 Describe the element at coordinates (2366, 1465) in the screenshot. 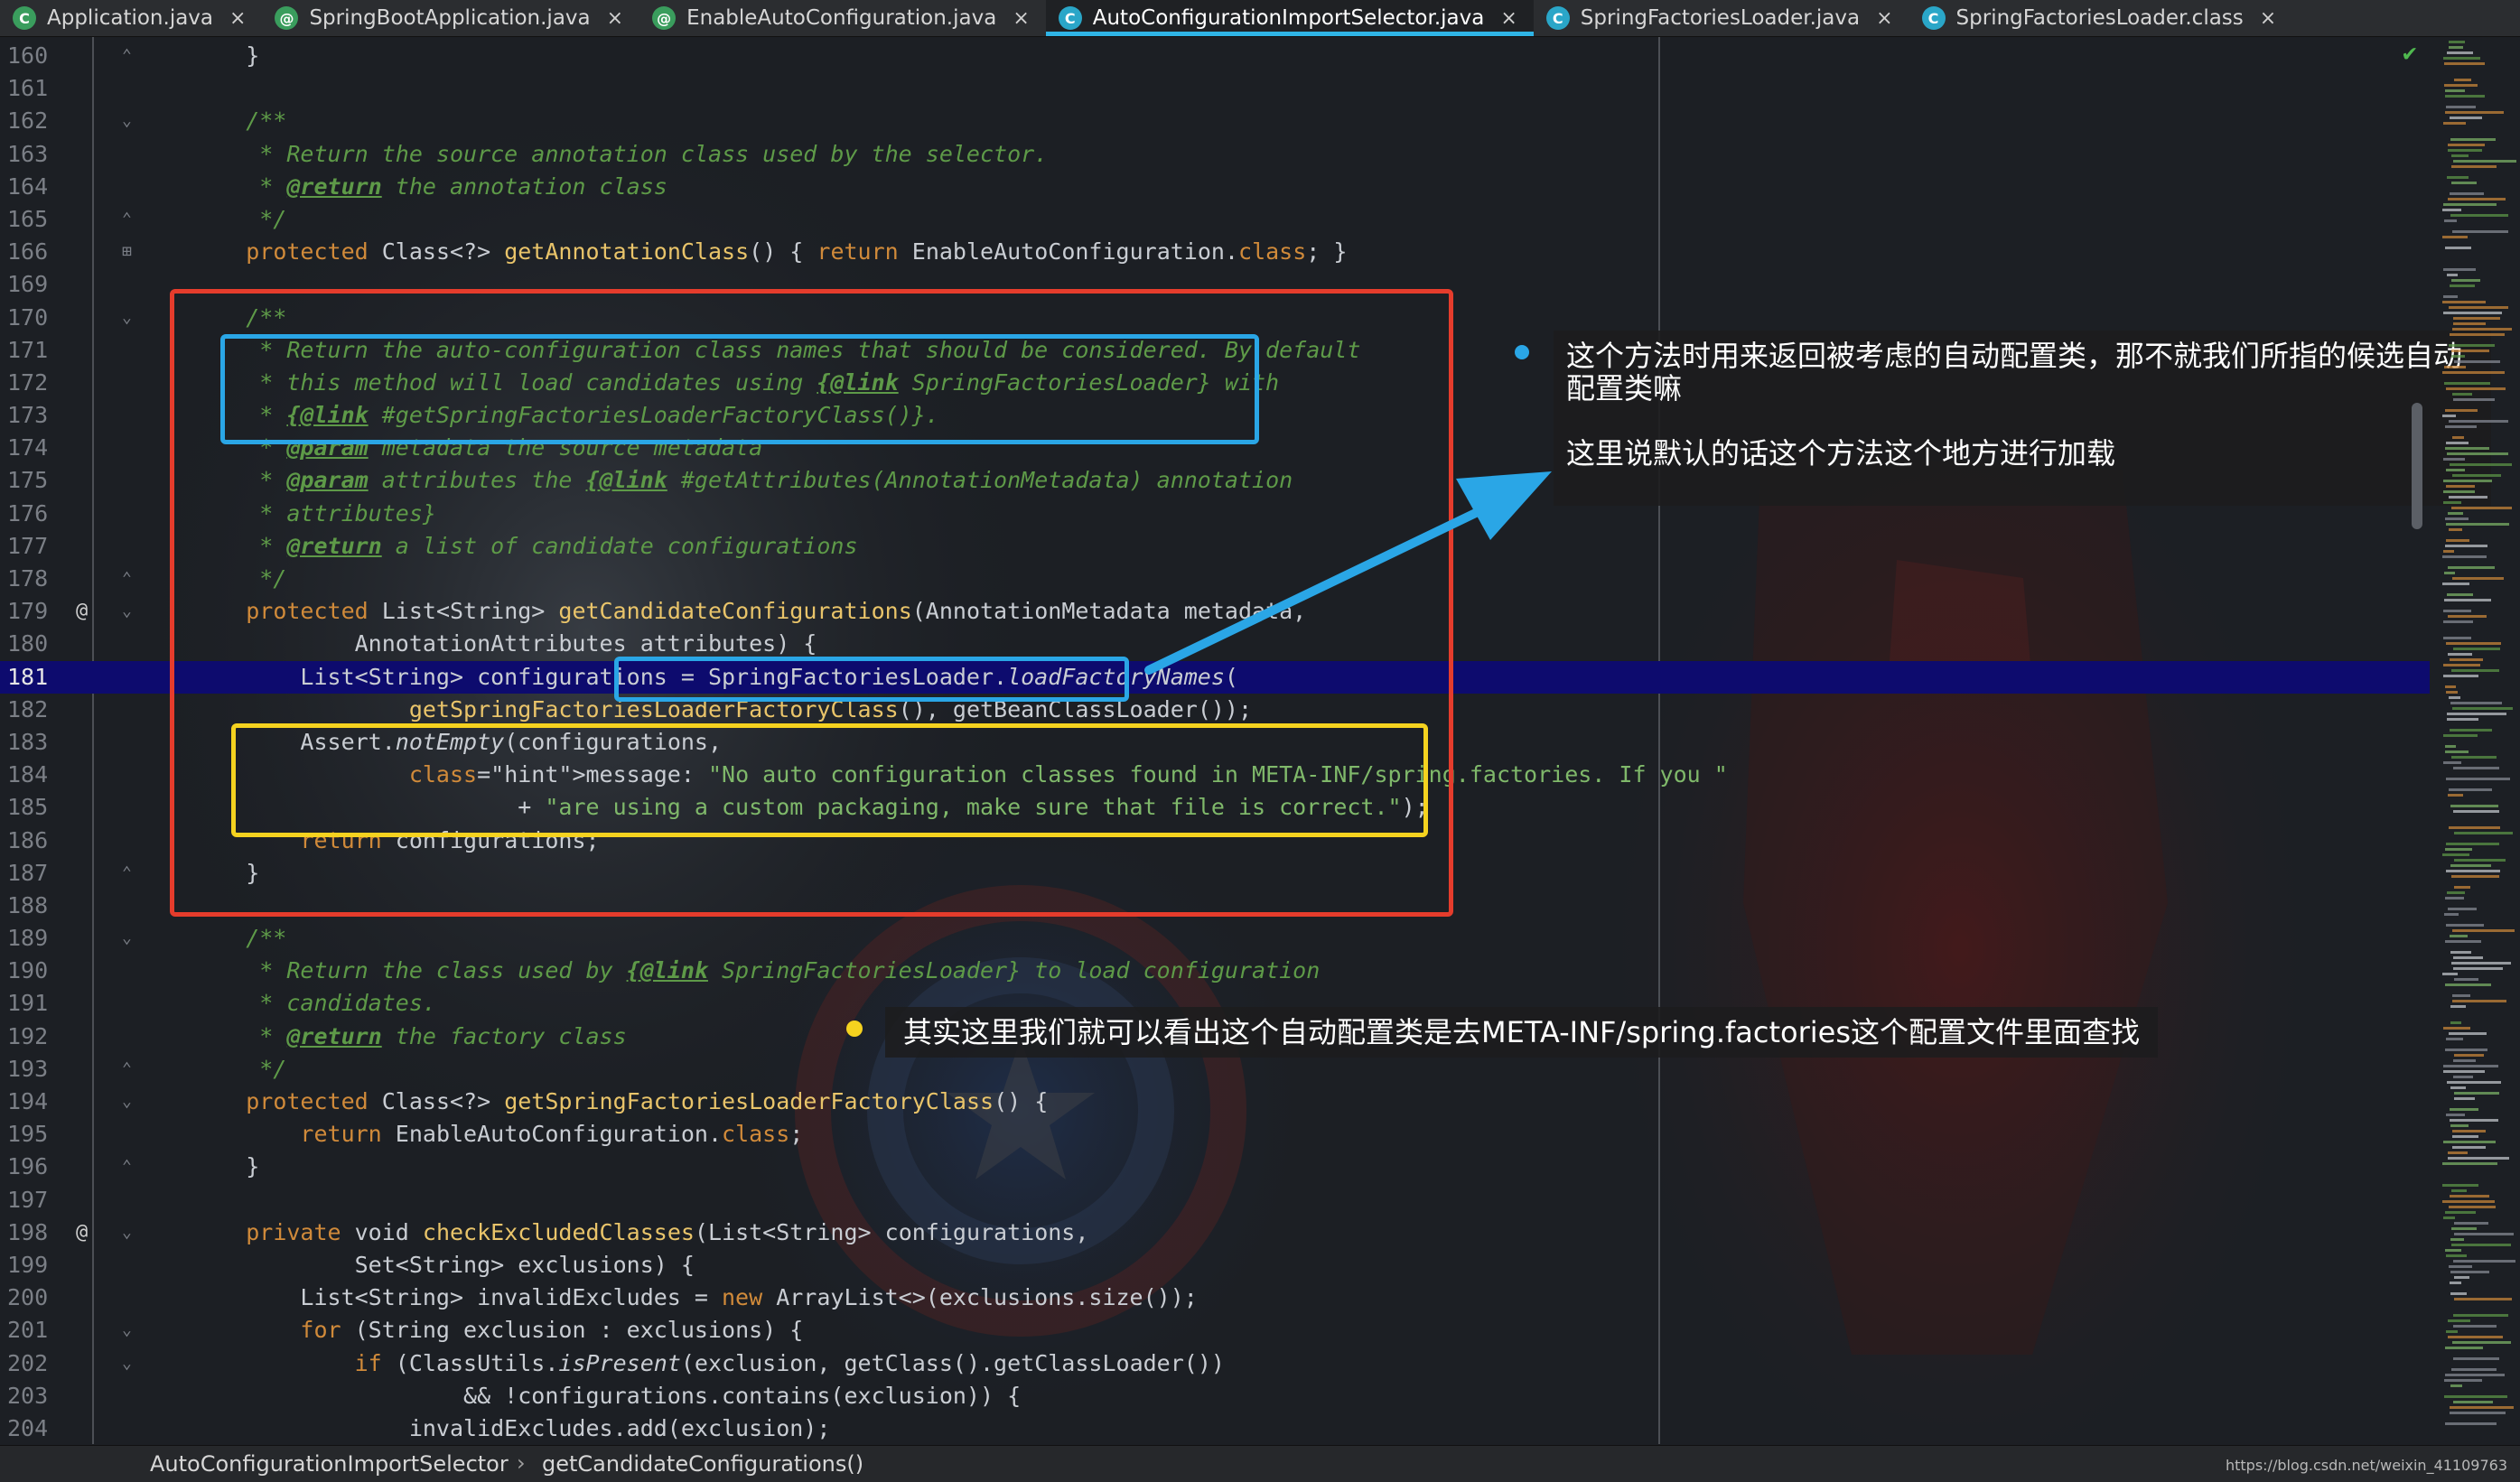

I see `watermark: https://blog.csdn.net/weixin_41109763` at that location.